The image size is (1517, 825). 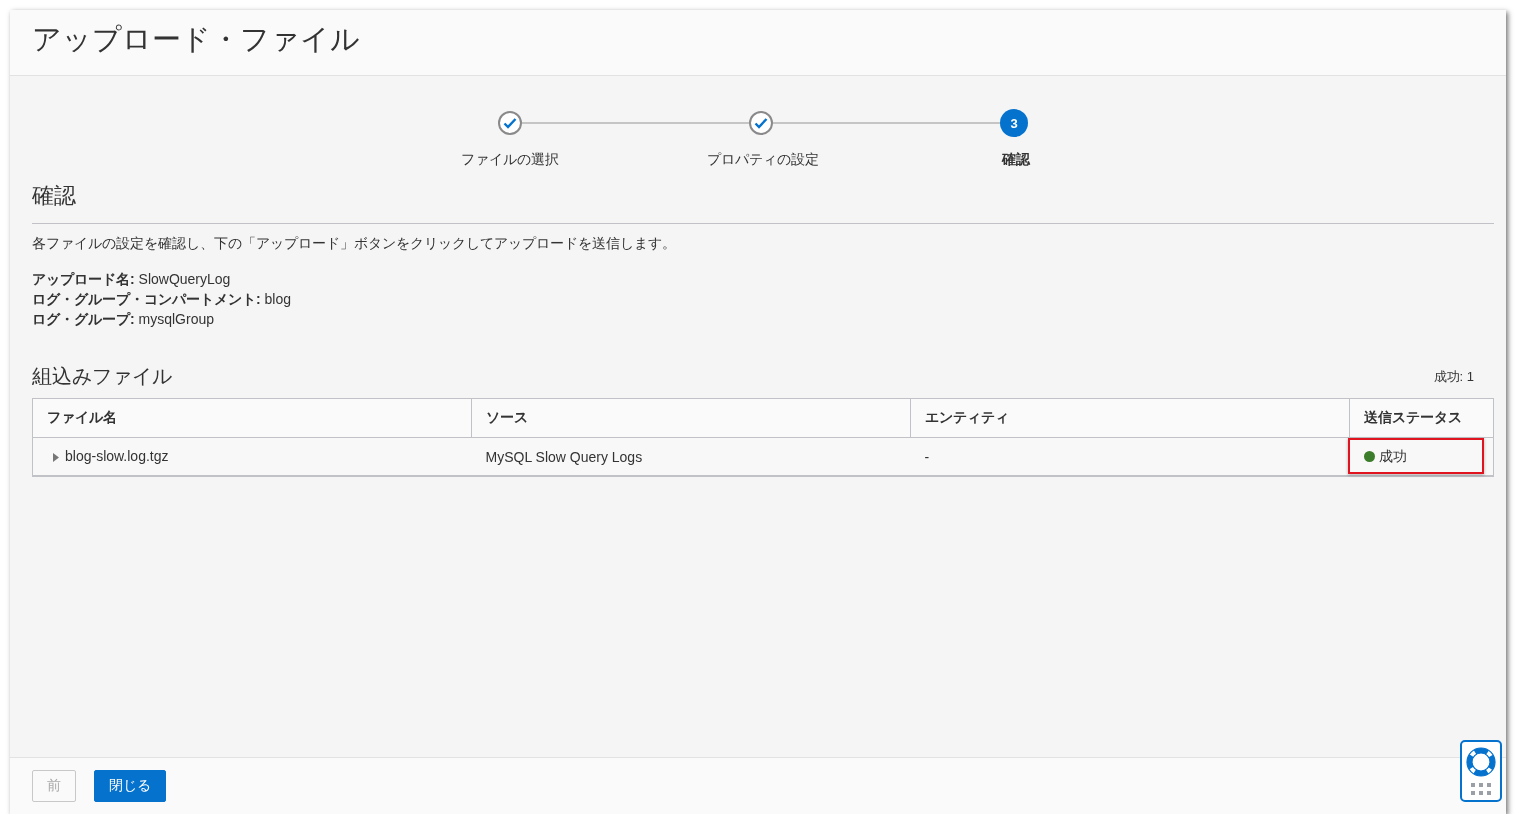 I want to click on status-text: 成功, so click(x=1392, y=455).